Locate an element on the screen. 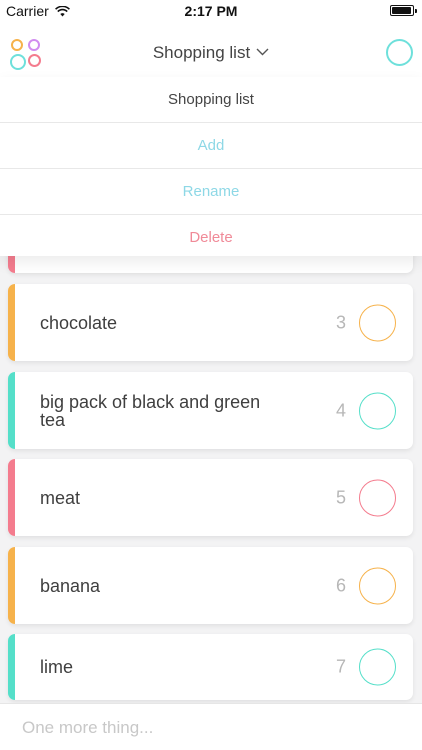 This screenshot has height=750, width=422. dropdown-item-add: Add is located at coordinates (211, 146).